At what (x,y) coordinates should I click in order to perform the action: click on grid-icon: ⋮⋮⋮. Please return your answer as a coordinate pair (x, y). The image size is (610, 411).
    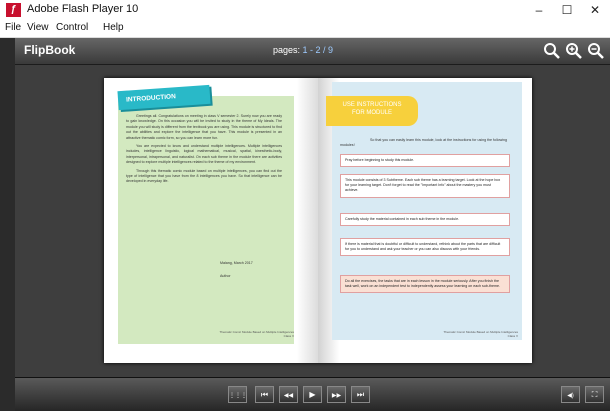
    Looking at the image, I should click on (238, 396).